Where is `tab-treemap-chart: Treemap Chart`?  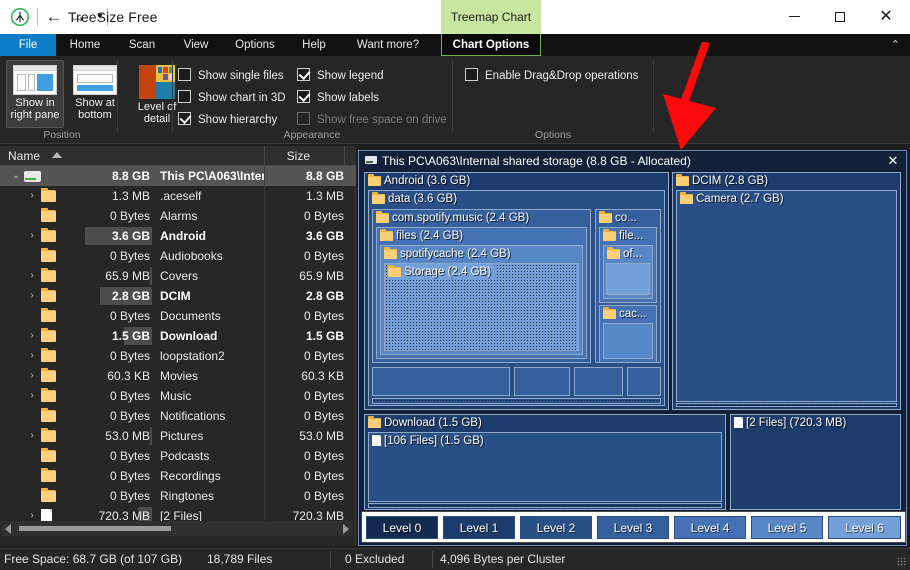
tab-treemap-chart: Treemap Chart is located at coordinates (491, 17).